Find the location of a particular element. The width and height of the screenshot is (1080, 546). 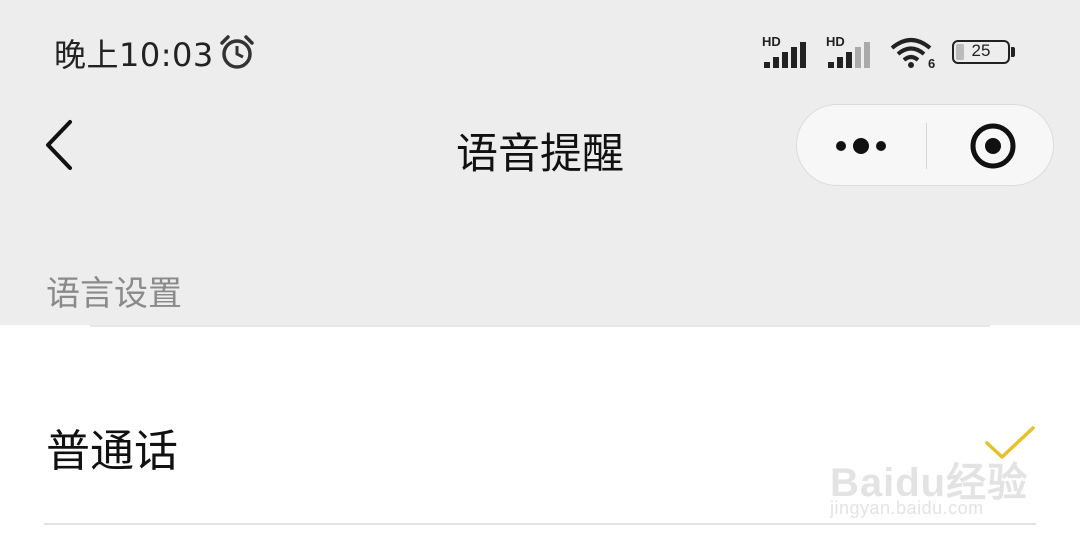

status-time: 晚上10:03 is located at coordinates (134, 55).